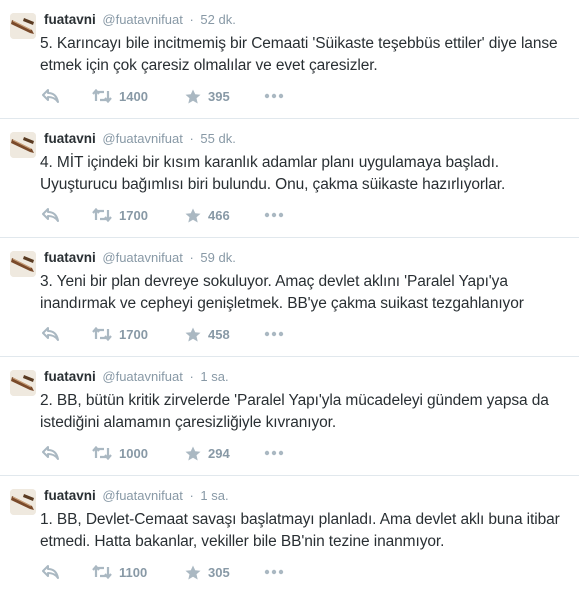 This screenshot has height=595, width=579. I want to click on retweet-button: 1100, so click(119, 572).